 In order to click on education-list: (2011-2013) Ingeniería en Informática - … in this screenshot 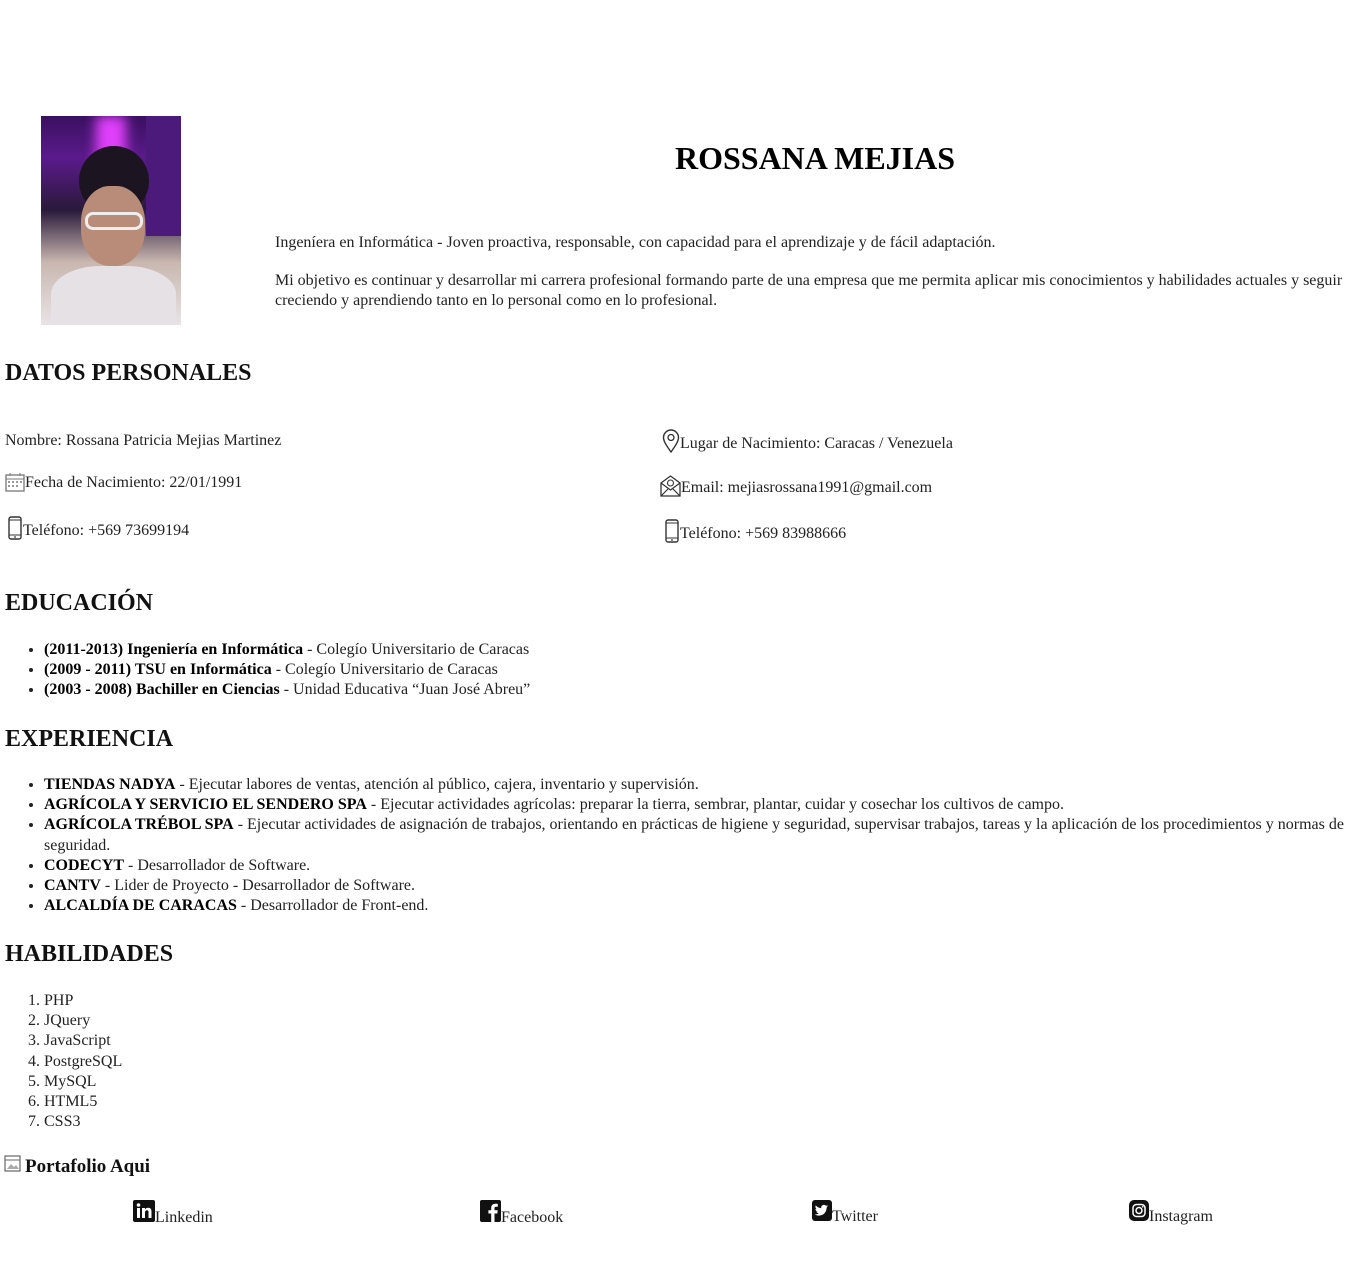, I will do `click(287, 670)`.